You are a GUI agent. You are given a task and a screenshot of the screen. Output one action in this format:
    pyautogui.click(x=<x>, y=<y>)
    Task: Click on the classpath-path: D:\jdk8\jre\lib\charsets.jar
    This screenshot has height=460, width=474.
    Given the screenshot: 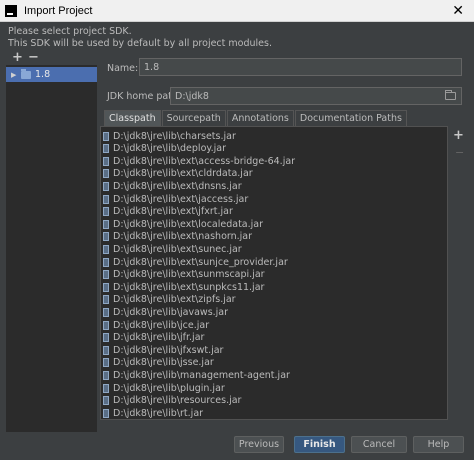 What is the action you would take?
    pyautogui.click(x=174, y=136)
    